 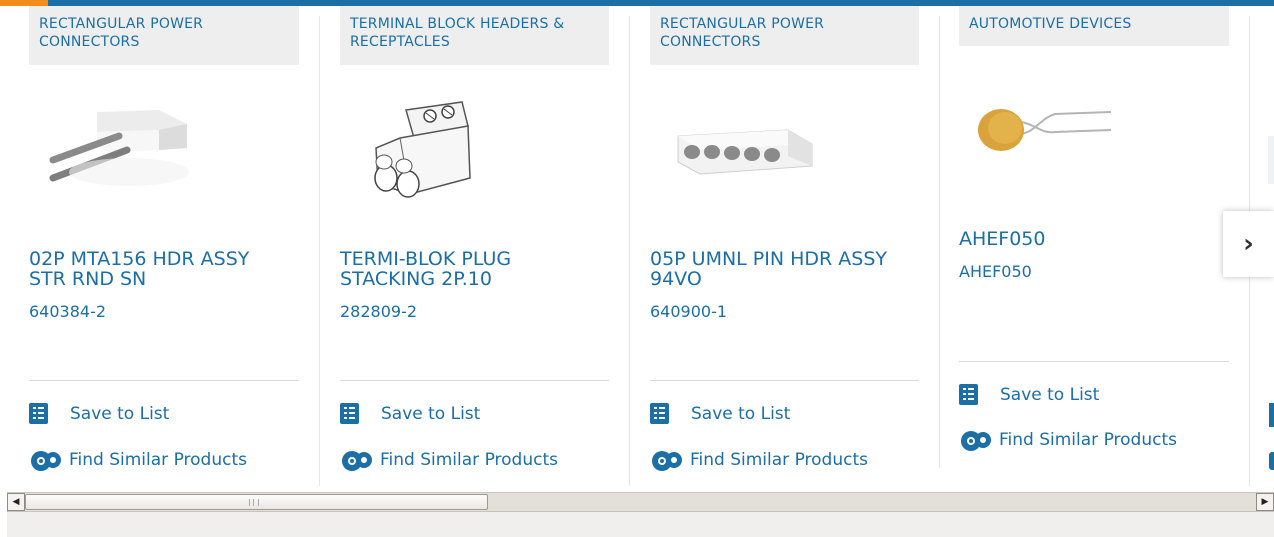 I want to click on thumb-grip, so click(x=254, y=502).